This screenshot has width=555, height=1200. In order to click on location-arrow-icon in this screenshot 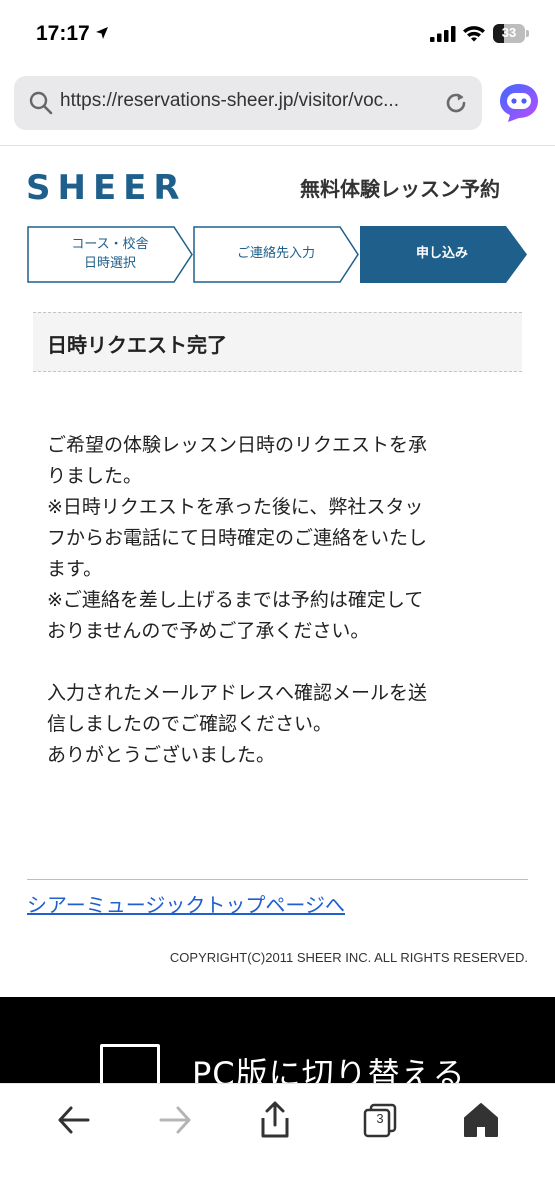, I will do `click(102, 33)`.